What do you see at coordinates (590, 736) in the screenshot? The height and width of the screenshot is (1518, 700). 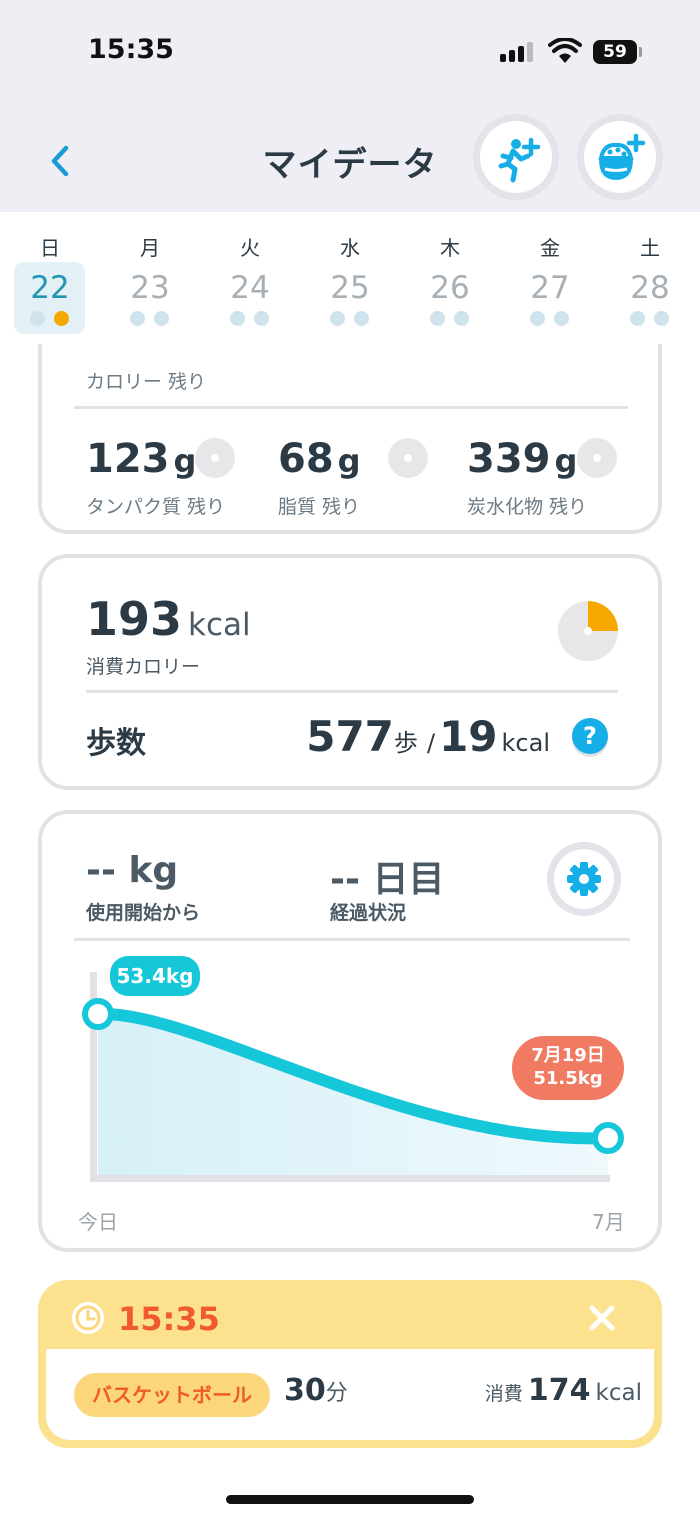 I see `steps-help-button: ?` at bounding box center [590, 736].